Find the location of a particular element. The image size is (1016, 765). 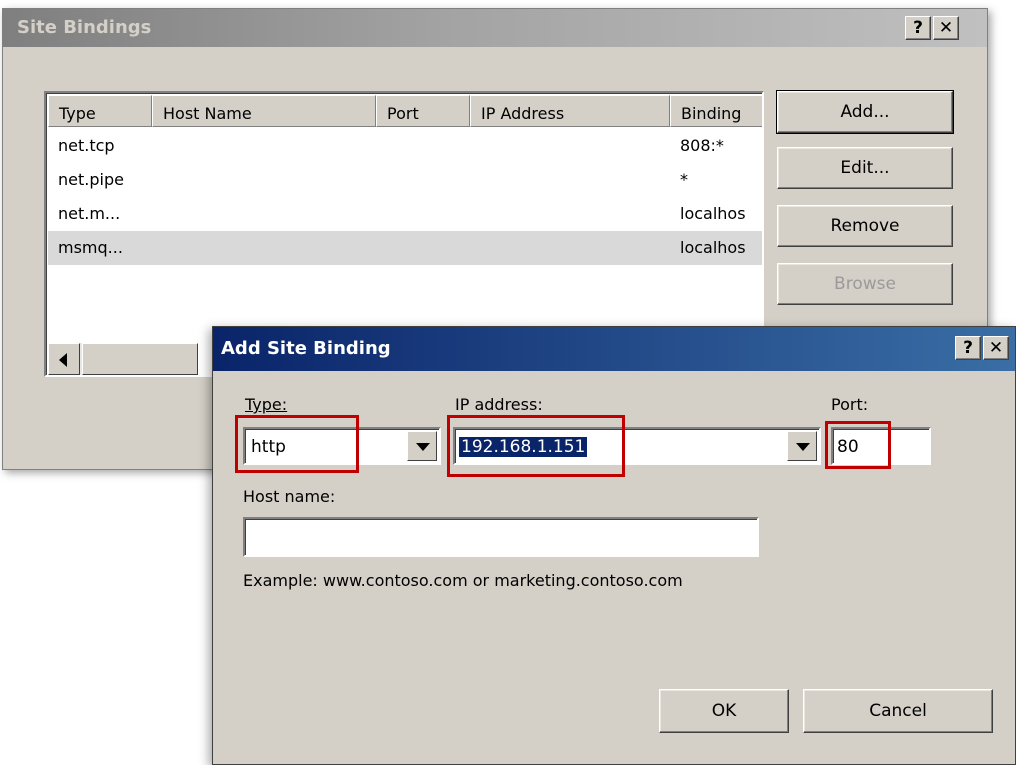

ip-address-value: 192.168.1.151 is located at coordinates (523, 447).